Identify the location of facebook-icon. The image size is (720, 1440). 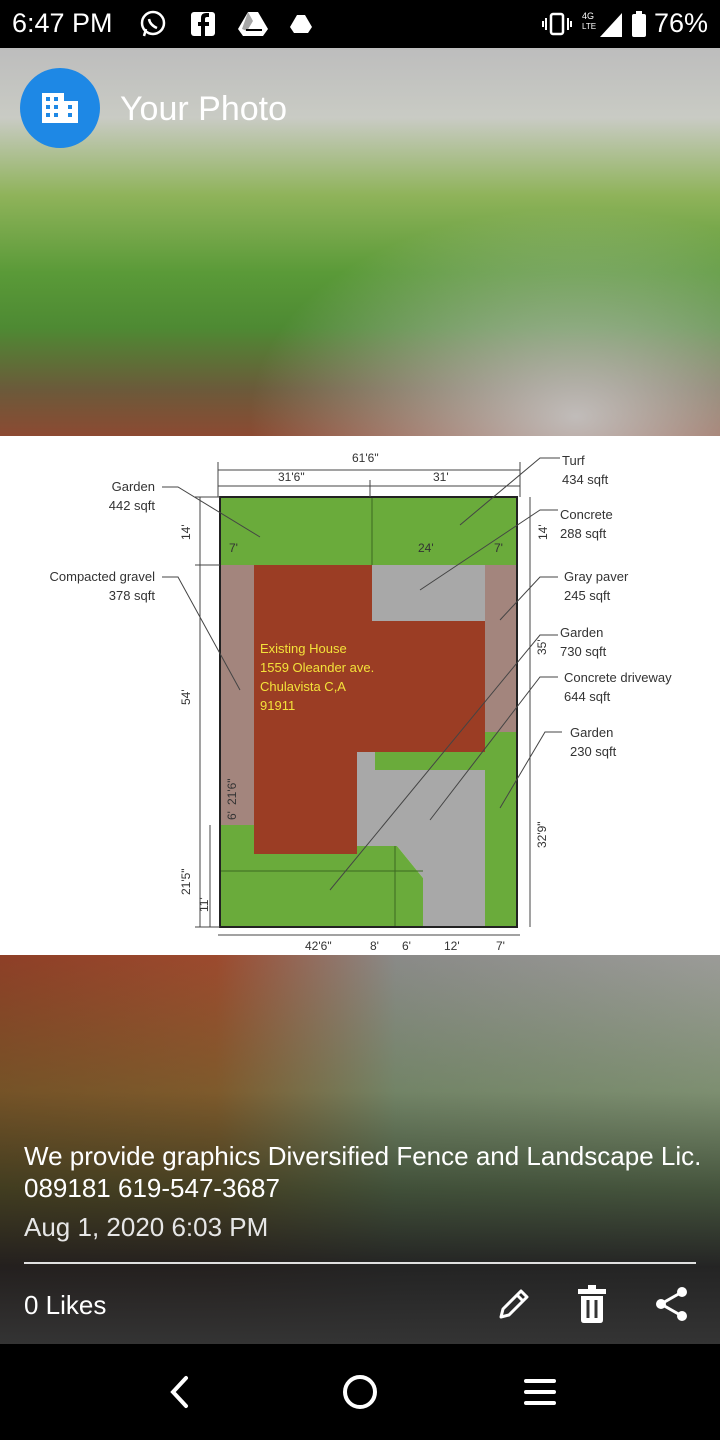
(203, 24).